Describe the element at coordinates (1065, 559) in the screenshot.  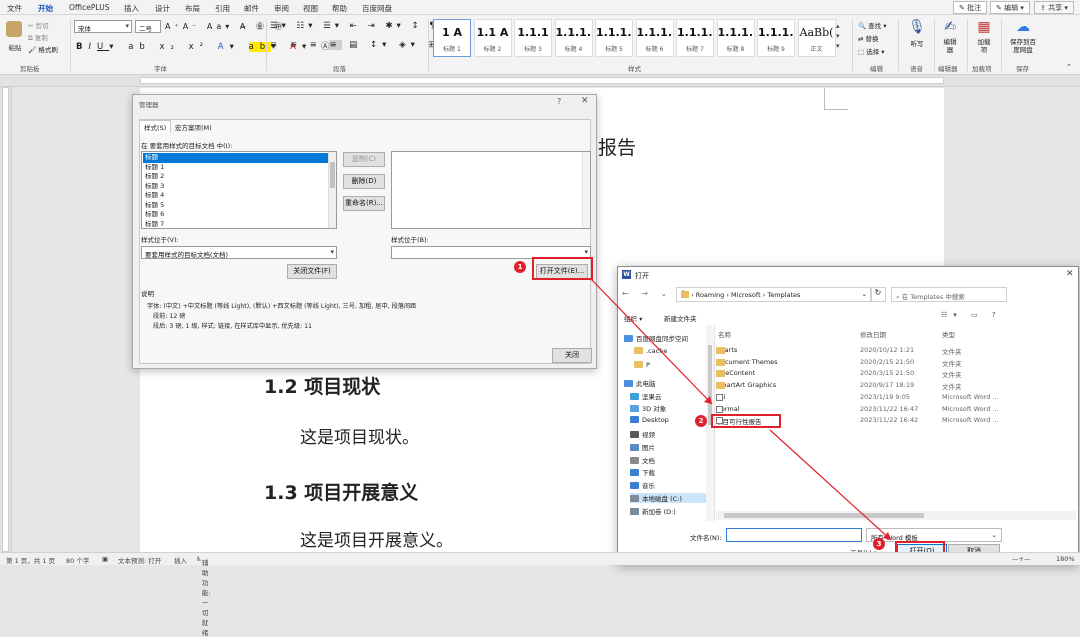
I see `zoom-level: 180%` at that location.